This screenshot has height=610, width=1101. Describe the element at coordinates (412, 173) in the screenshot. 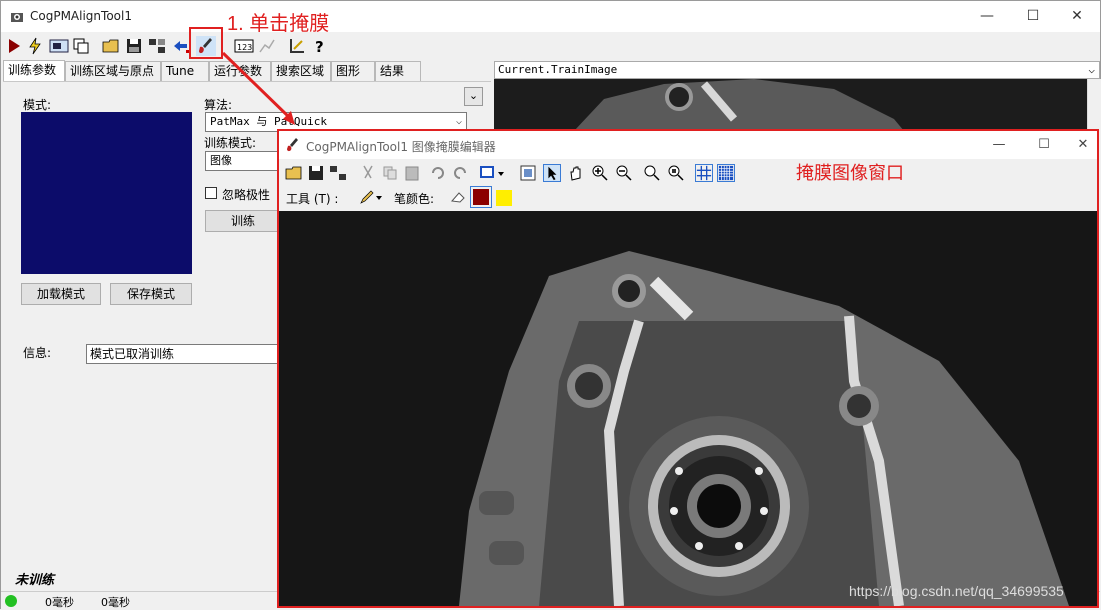

I see `paste-icon` at that location.